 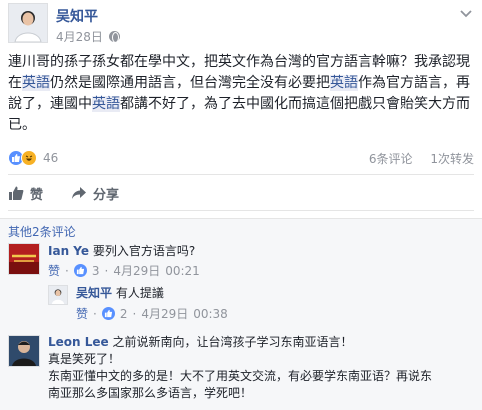 I want to click on author-avatar, so click(x=28, y=23).